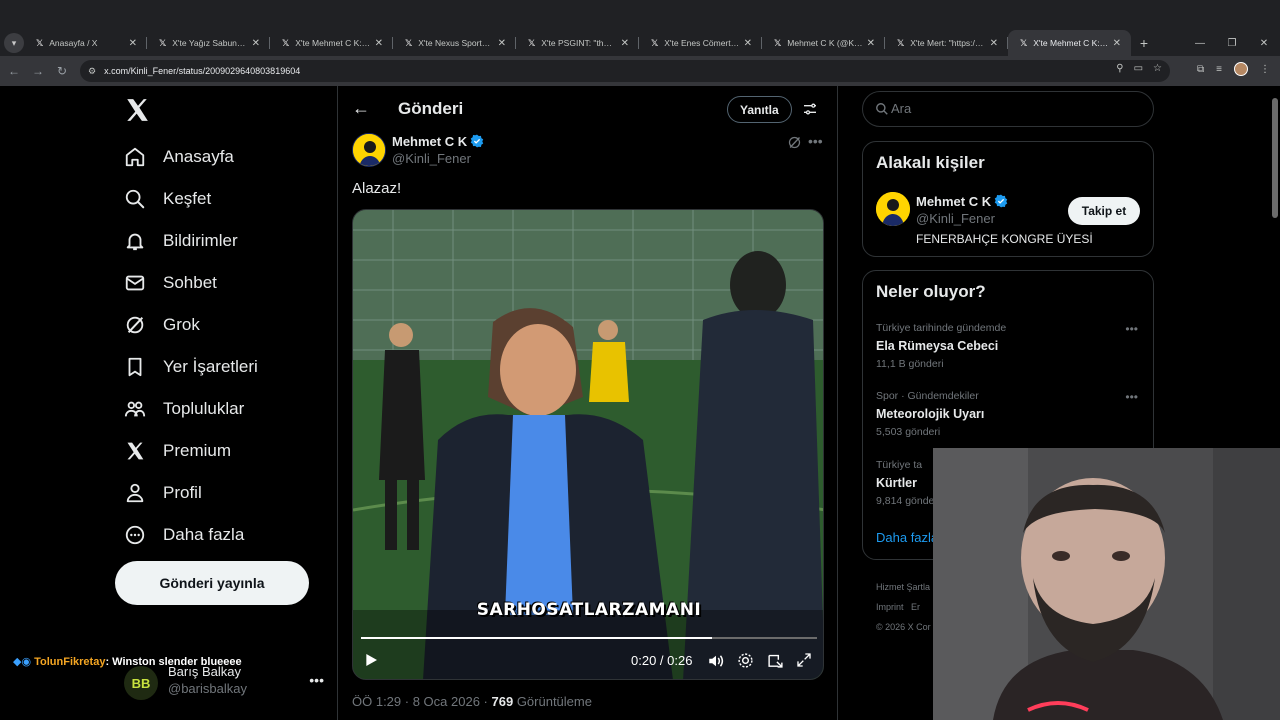  Describe the element at coordinates (331, 43) in the screenshot. I see `browser-tab: 𝕏 X'te Mehmet C K: "M ✕` at that location.